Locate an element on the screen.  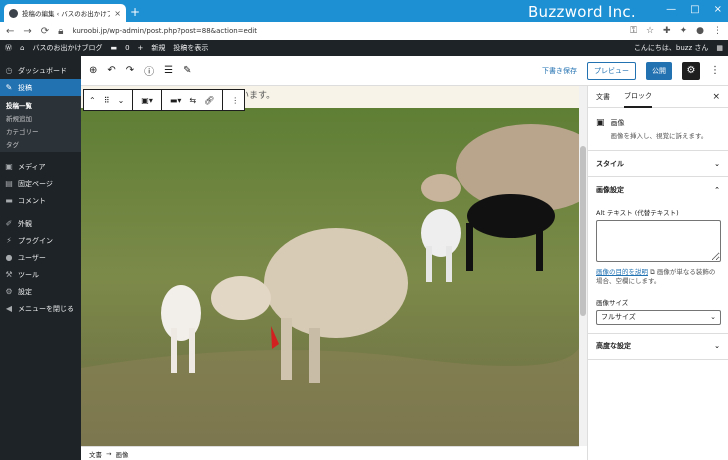
redo-icon: ↷ is located at coordinates (130, 70).